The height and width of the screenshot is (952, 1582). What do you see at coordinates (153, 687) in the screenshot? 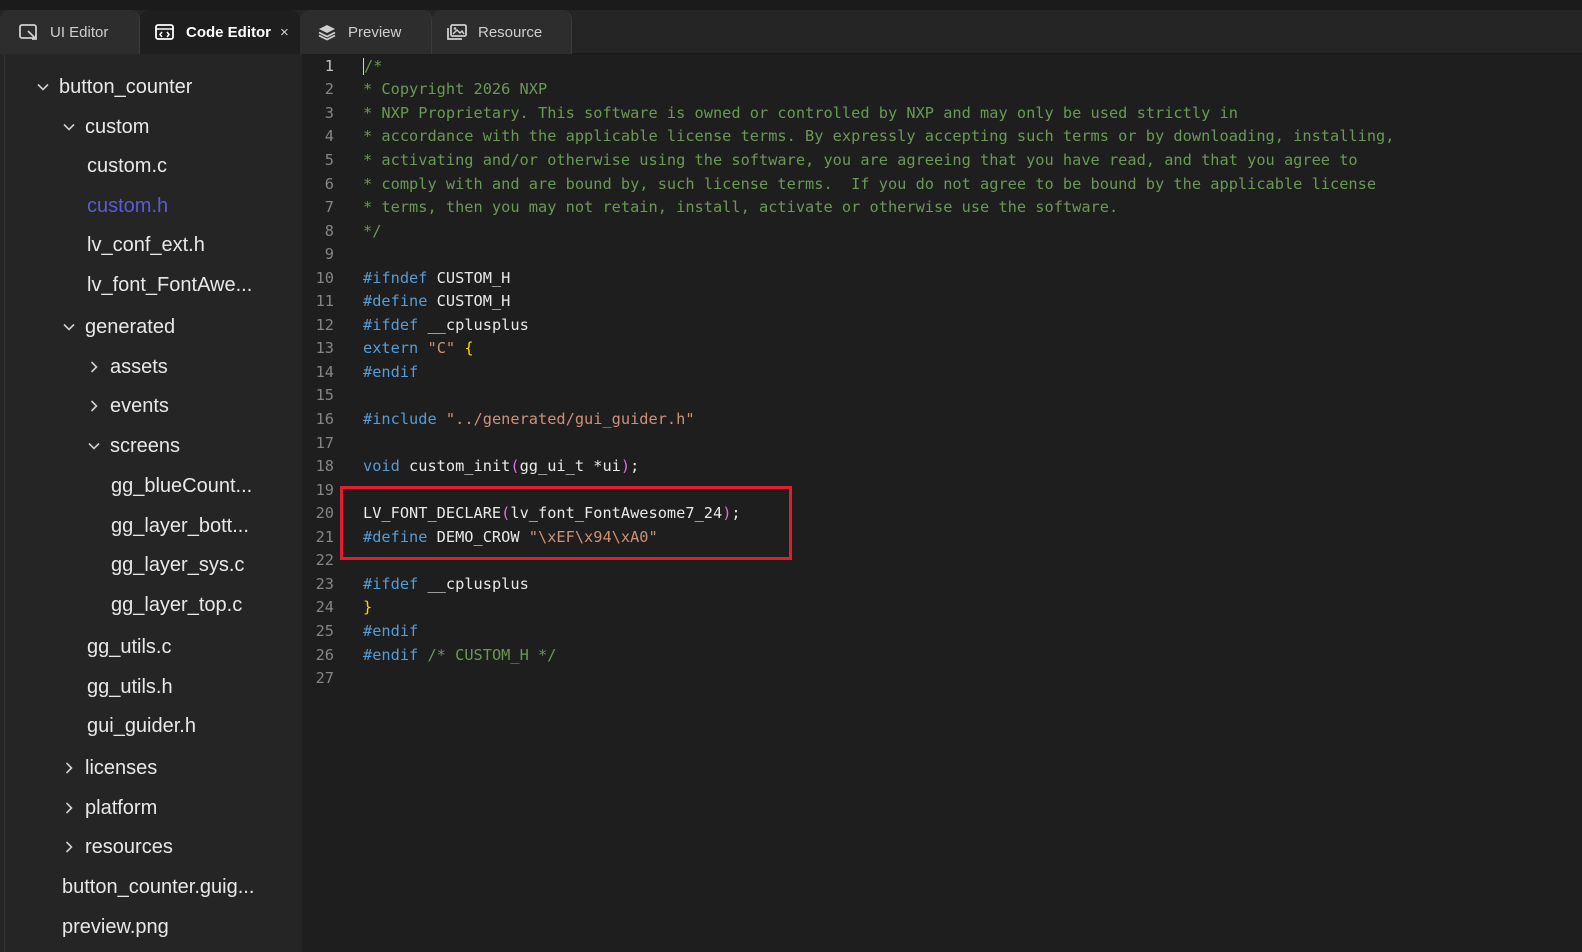
I see `tree-file: gg_utils.h` at bounding box center [153, 687].